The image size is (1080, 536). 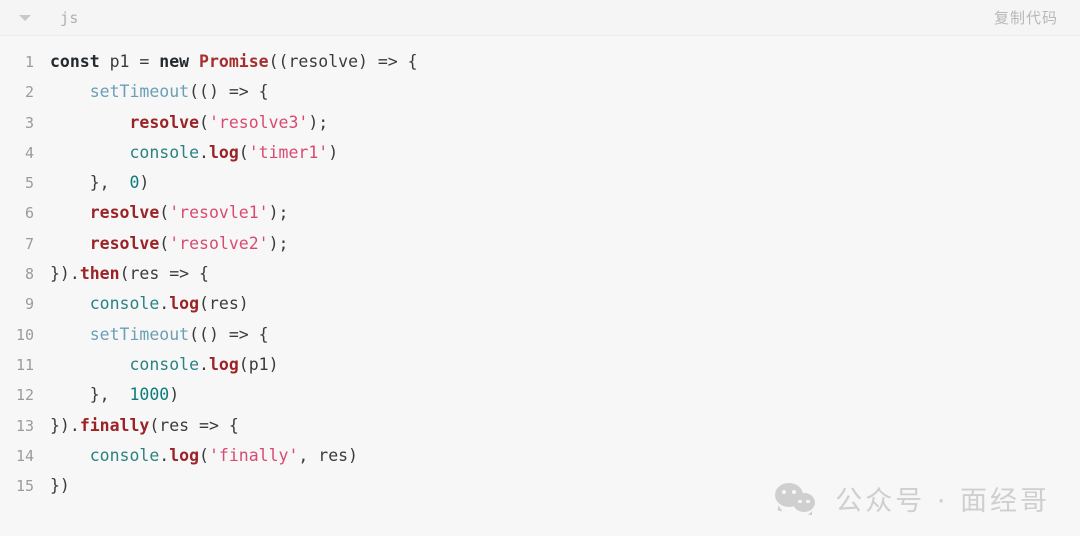 I want to click on language-label: js, so click(x=69, y=17).